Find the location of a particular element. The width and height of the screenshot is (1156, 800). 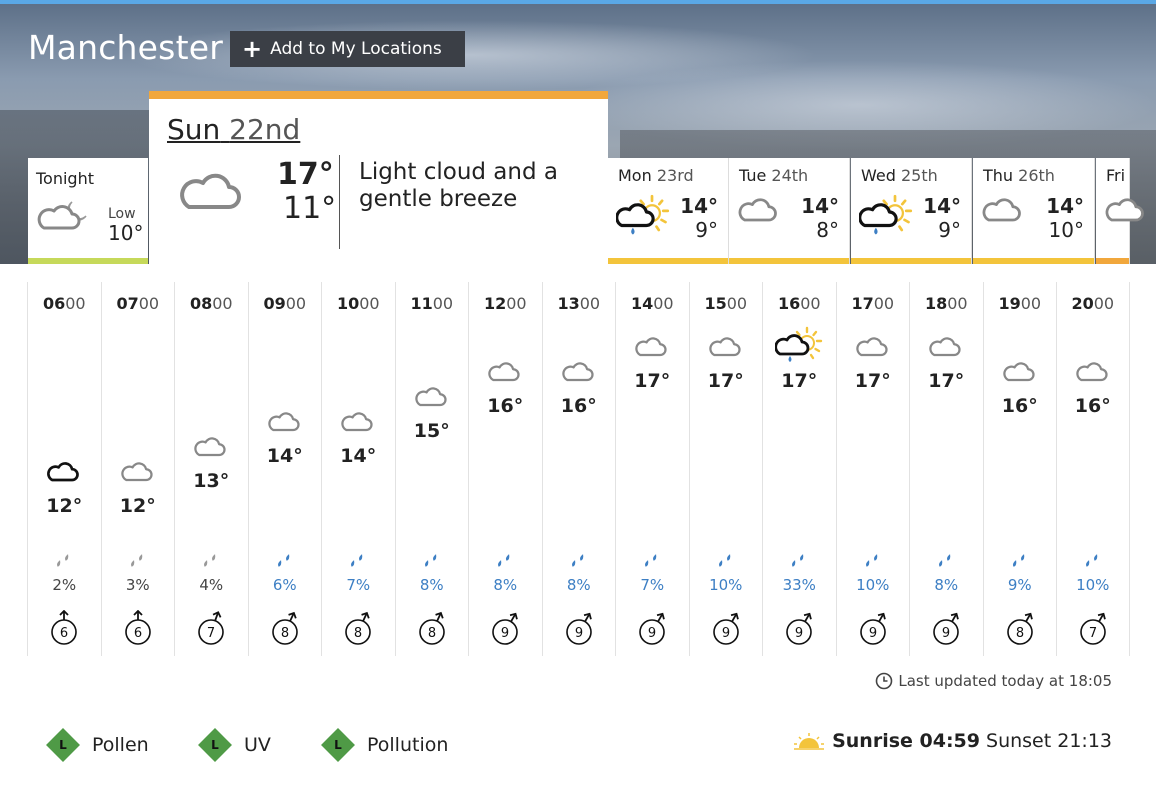

hour-time: 1100 is located at coordinates (432, 303).